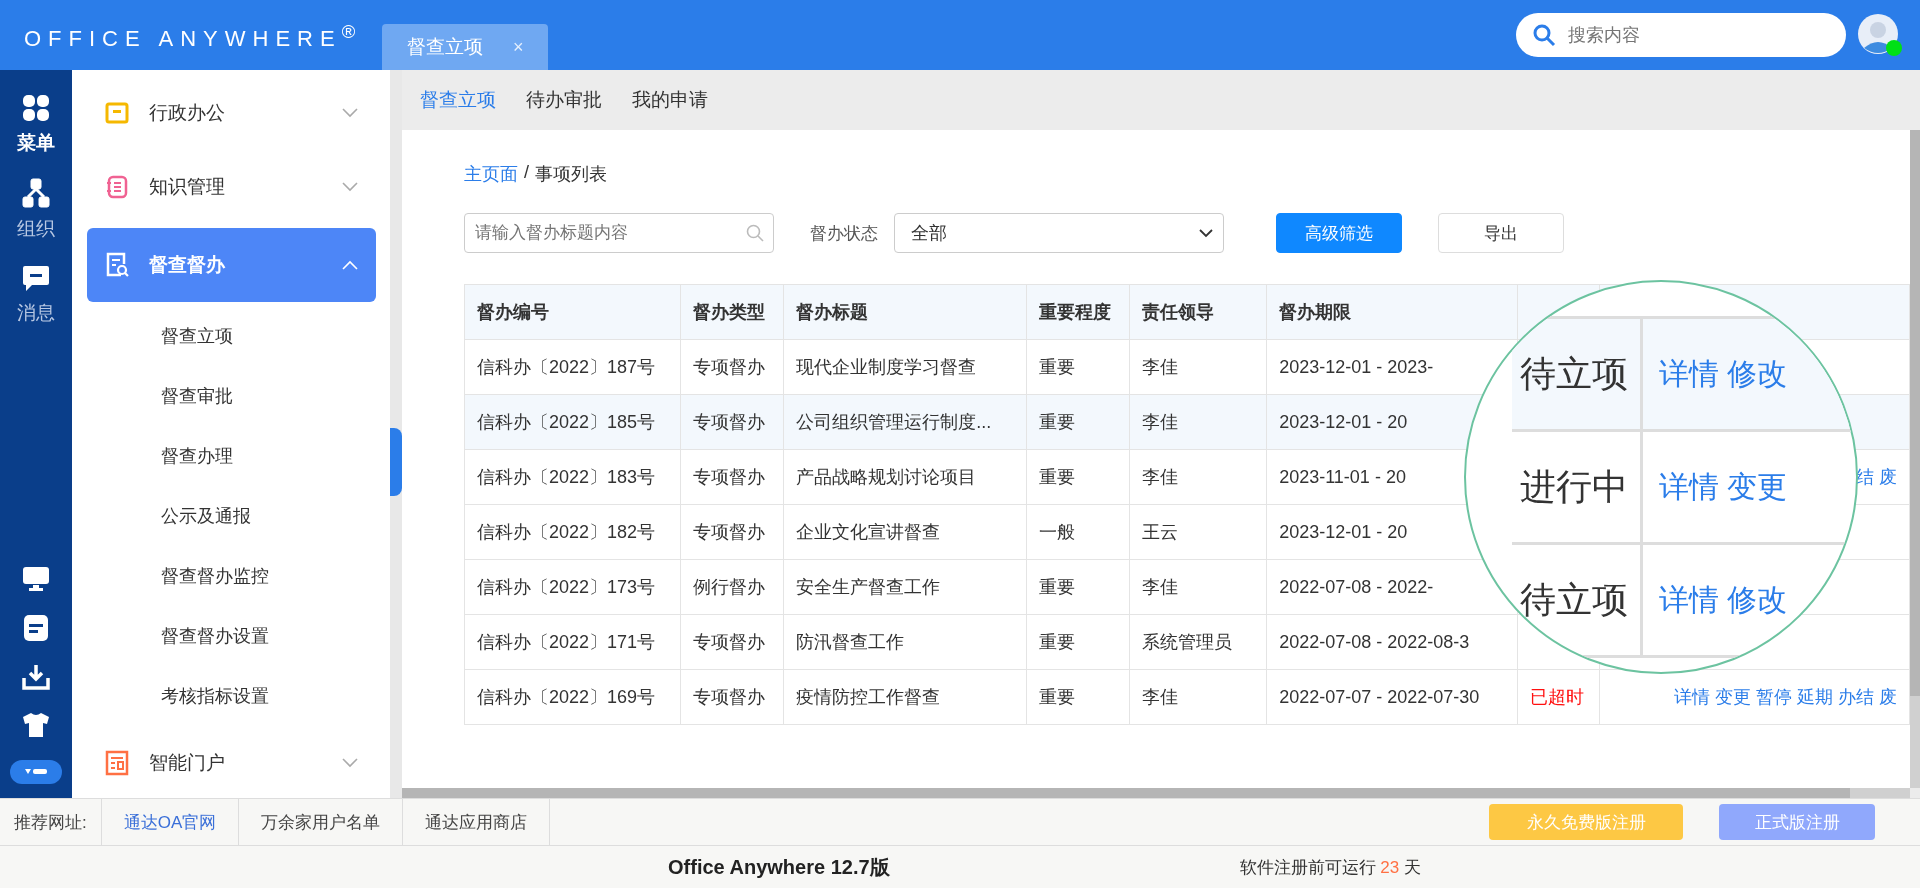 The width and height of the screenshot is (1920, 888). Describe the element at coordinates (1544, 35) in the screenshot. I see `search-icon` at that location.